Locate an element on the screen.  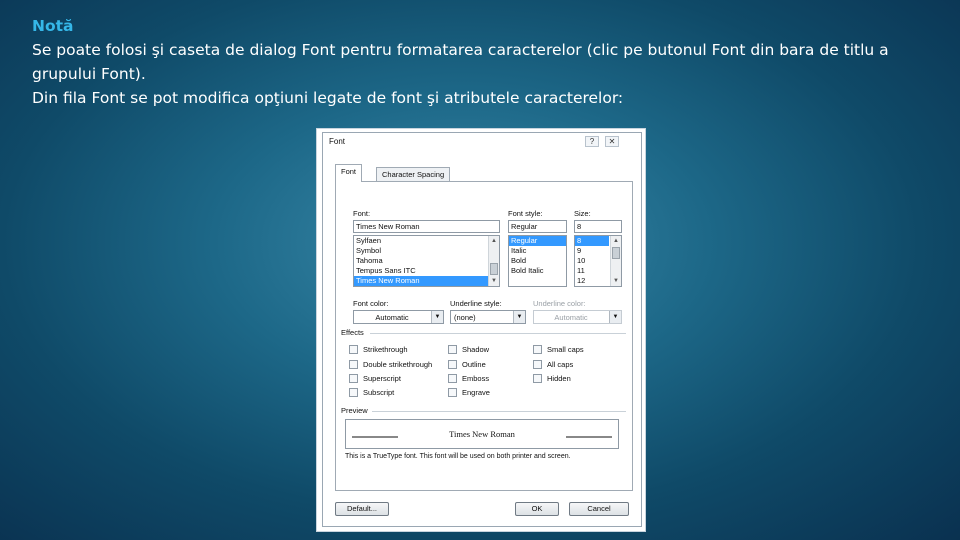
underline-style-label: Underline style: is located at coordinates (476, 303).